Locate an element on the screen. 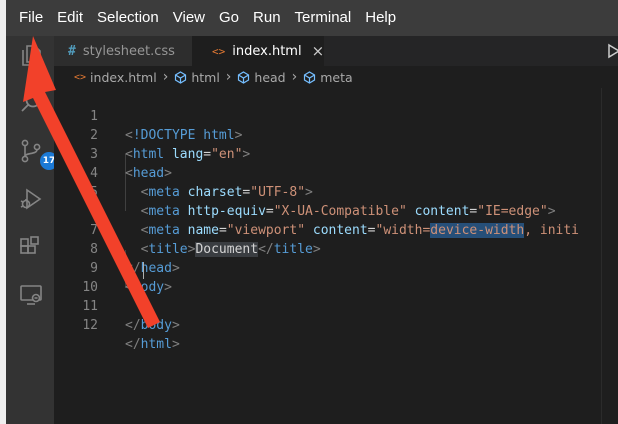 The image size is (618, 424). activity-bar: 17 is located at coordinates (32, 230).